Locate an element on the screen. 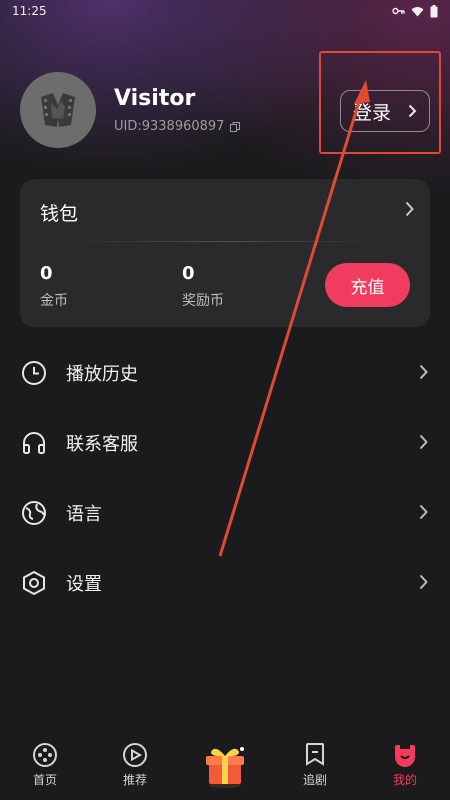 The height and width of the screenshot is (800, 450). tab-following: 追剧 is located at coordinates (315, 765).